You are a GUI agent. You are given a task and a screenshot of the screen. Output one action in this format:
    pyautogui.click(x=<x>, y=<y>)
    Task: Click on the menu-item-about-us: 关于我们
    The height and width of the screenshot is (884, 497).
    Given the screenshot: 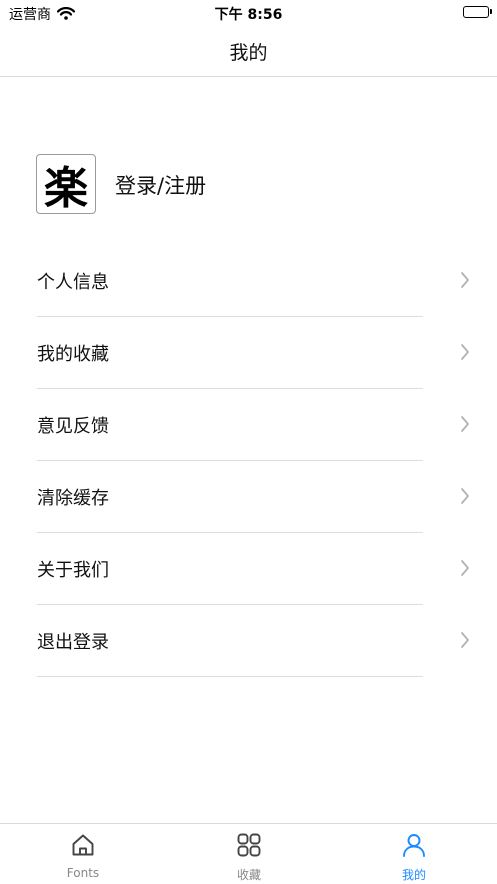 What is the action you would take?
    pyautogui.click(x=248, y=569)
    